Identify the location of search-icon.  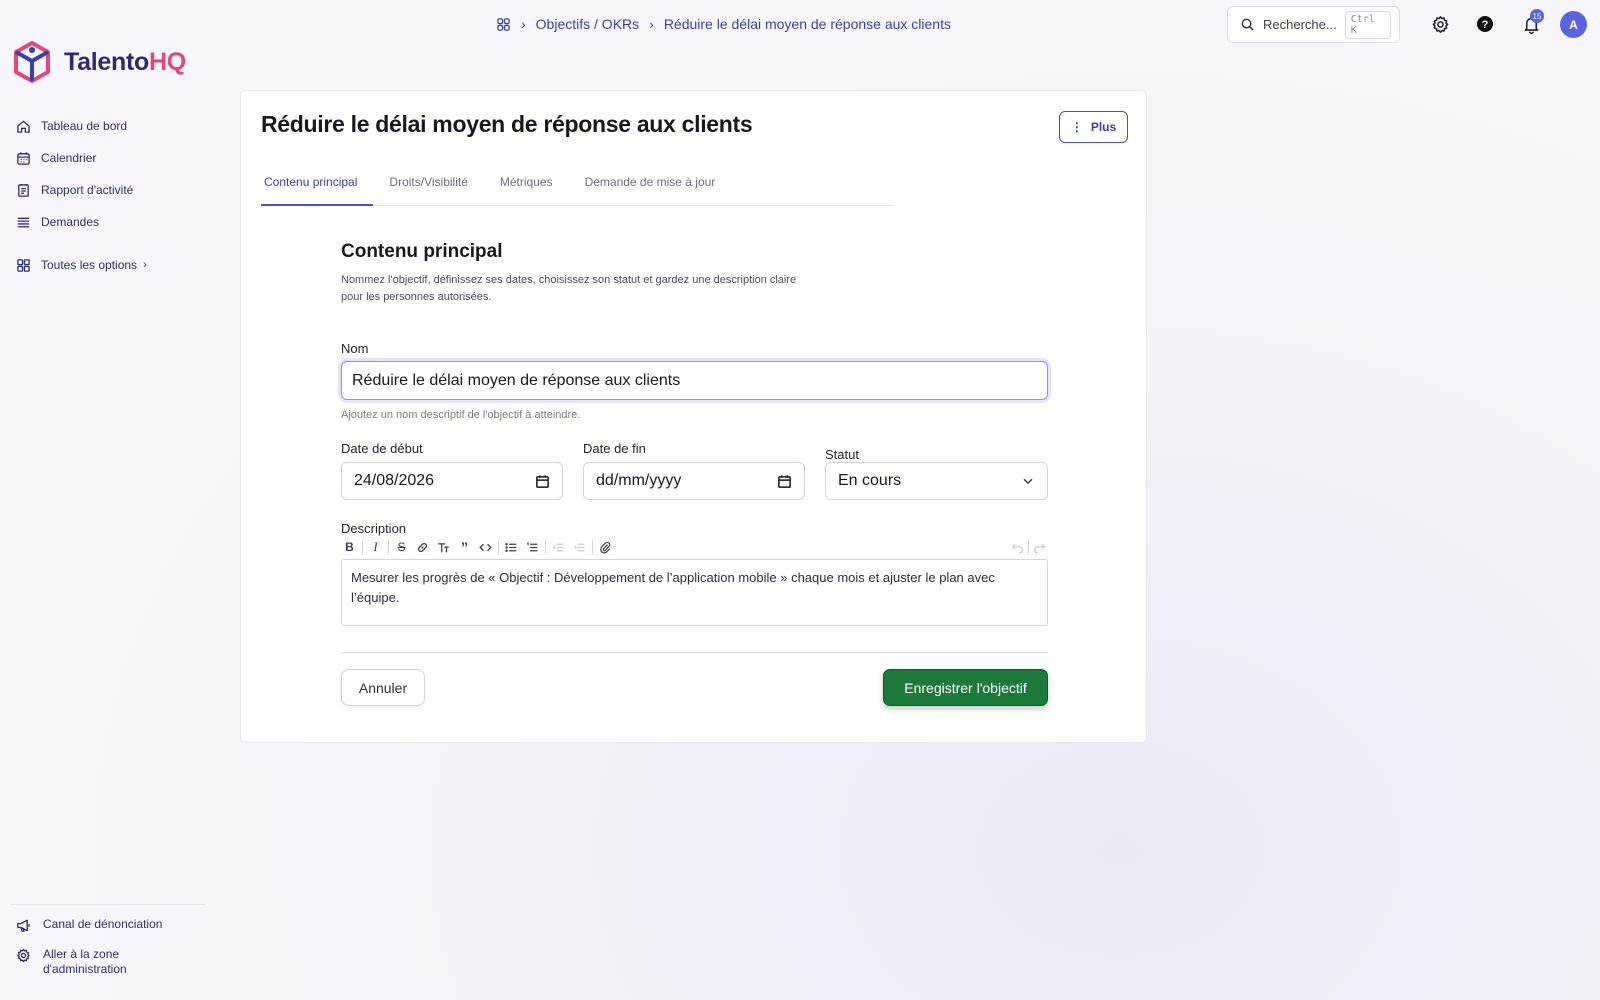
(1247, 24).